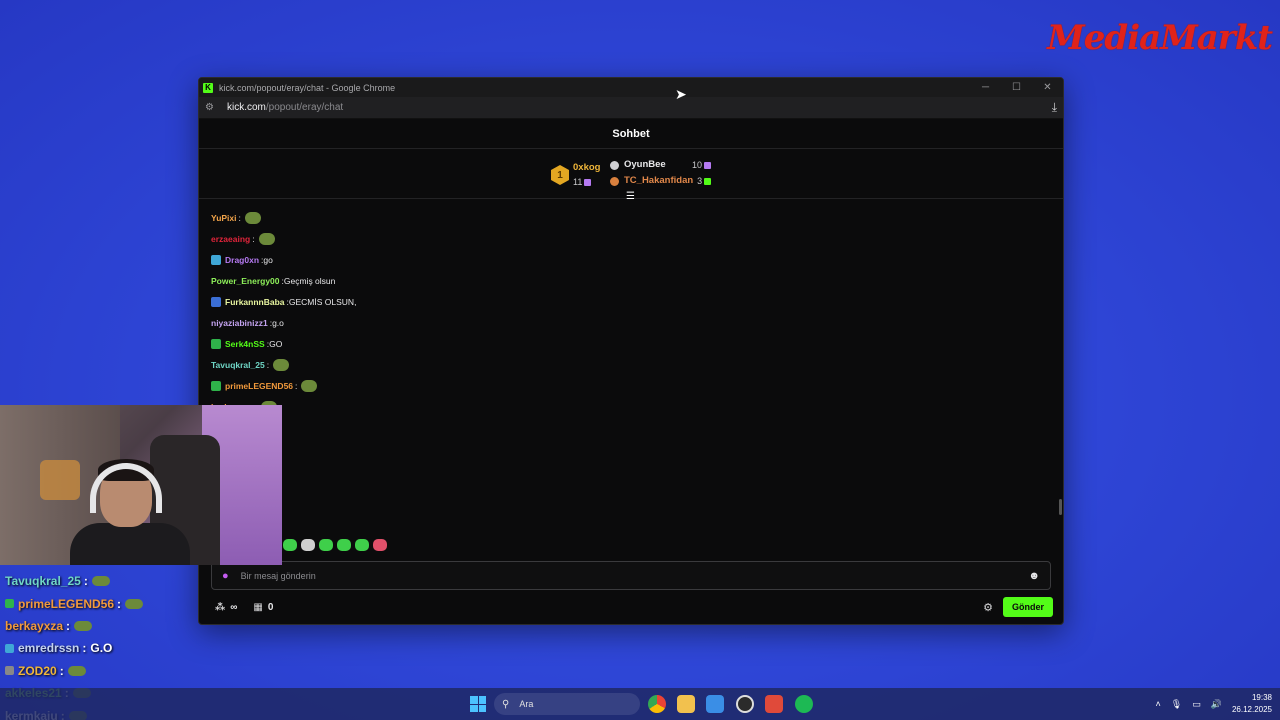 Image resolution: width=1280 pixels, height=720 pixels. I want to click on overlay-chat-message: Tavuqkral_25:, so click(74, 581).